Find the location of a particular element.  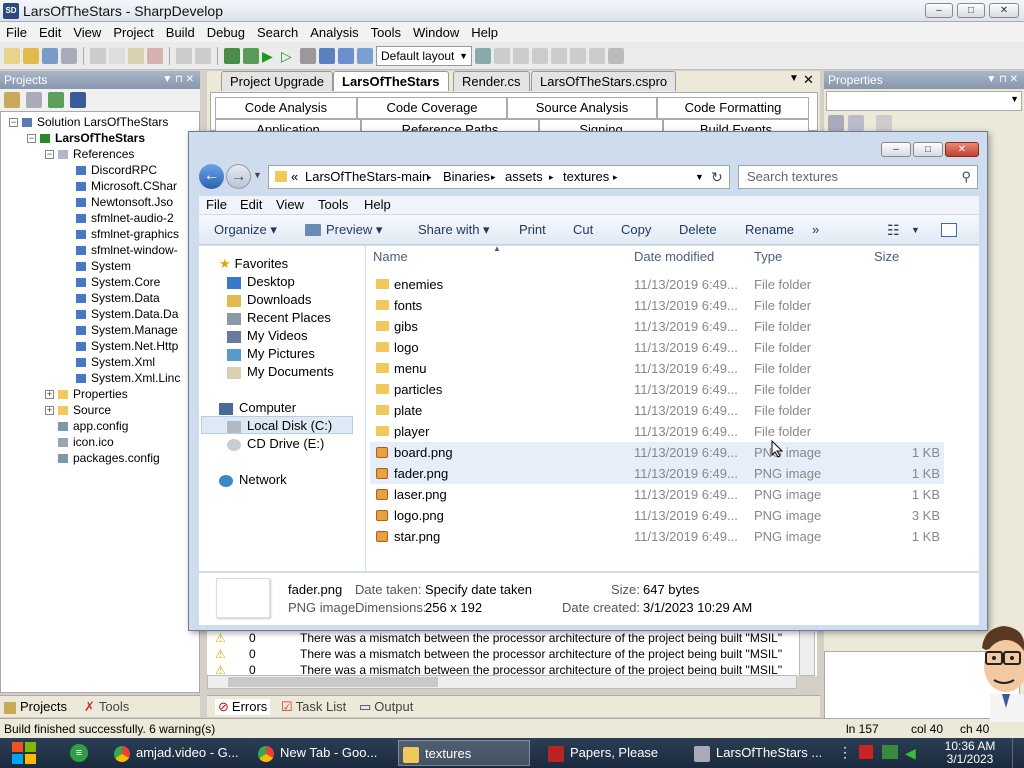

close-button: ✕ is located at coordinates (1004, 10).